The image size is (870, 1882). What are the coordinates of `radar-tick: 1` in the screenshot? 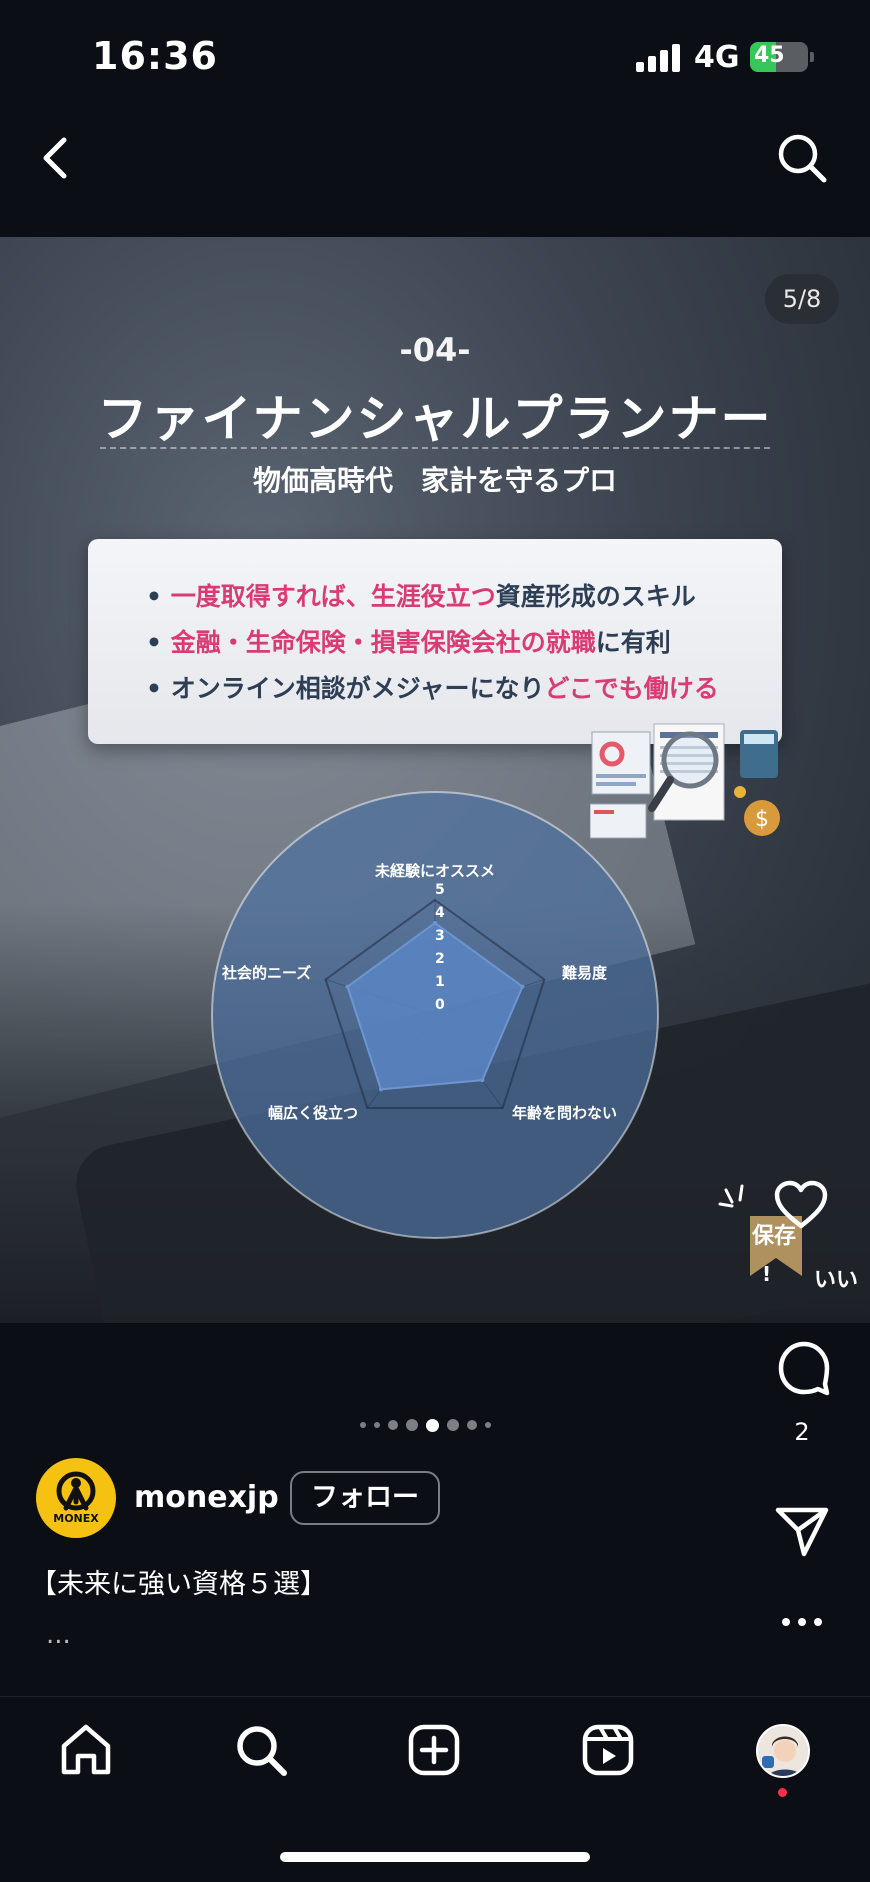 It's located at (440, 982).